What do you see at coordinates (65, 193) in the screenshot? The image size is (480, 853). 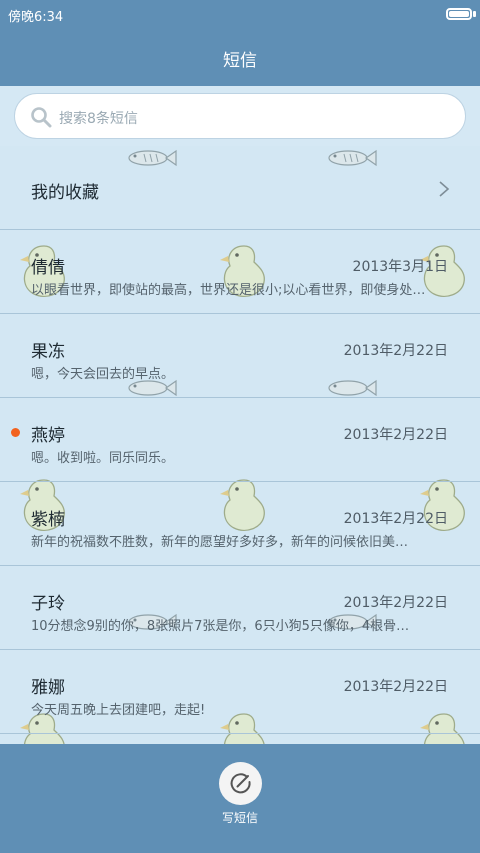 I see `favorites-label: 我的收藏` at bounding box center [65, 193].